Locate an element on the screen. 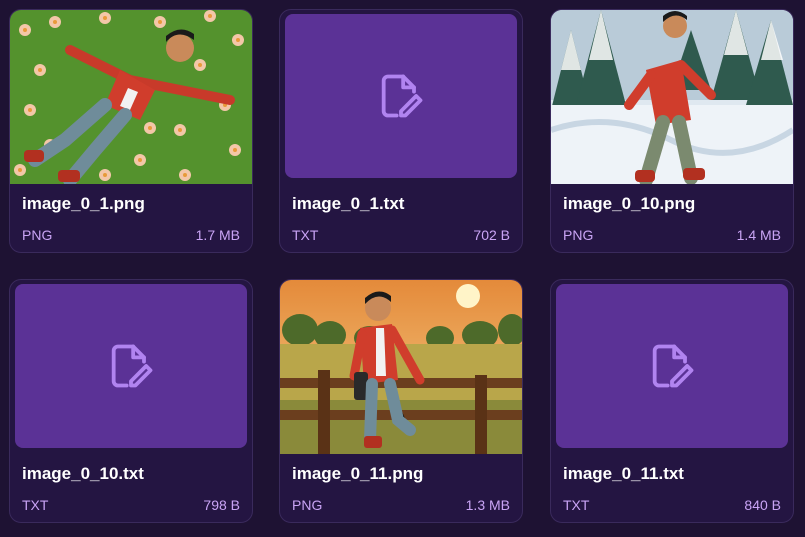  file-size: 798 B is located at coordinates (221, 505).